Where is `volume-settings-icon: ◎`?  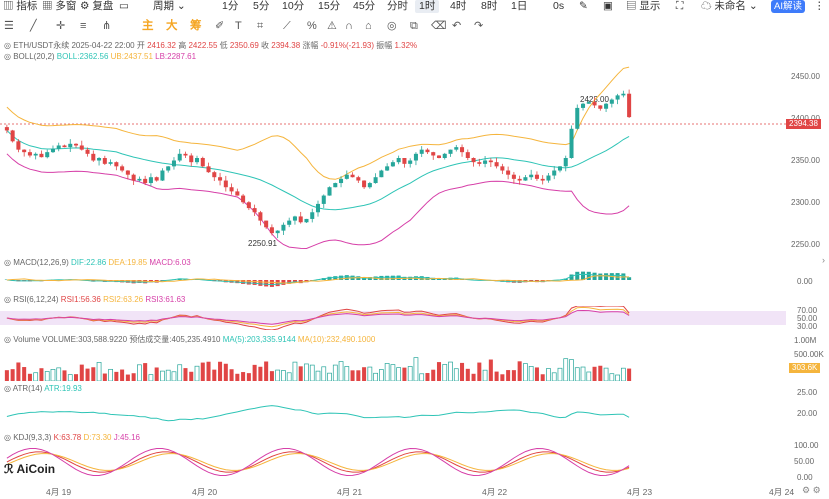
volume-settings-icon: ◎ is located at coordinates (8, 339).